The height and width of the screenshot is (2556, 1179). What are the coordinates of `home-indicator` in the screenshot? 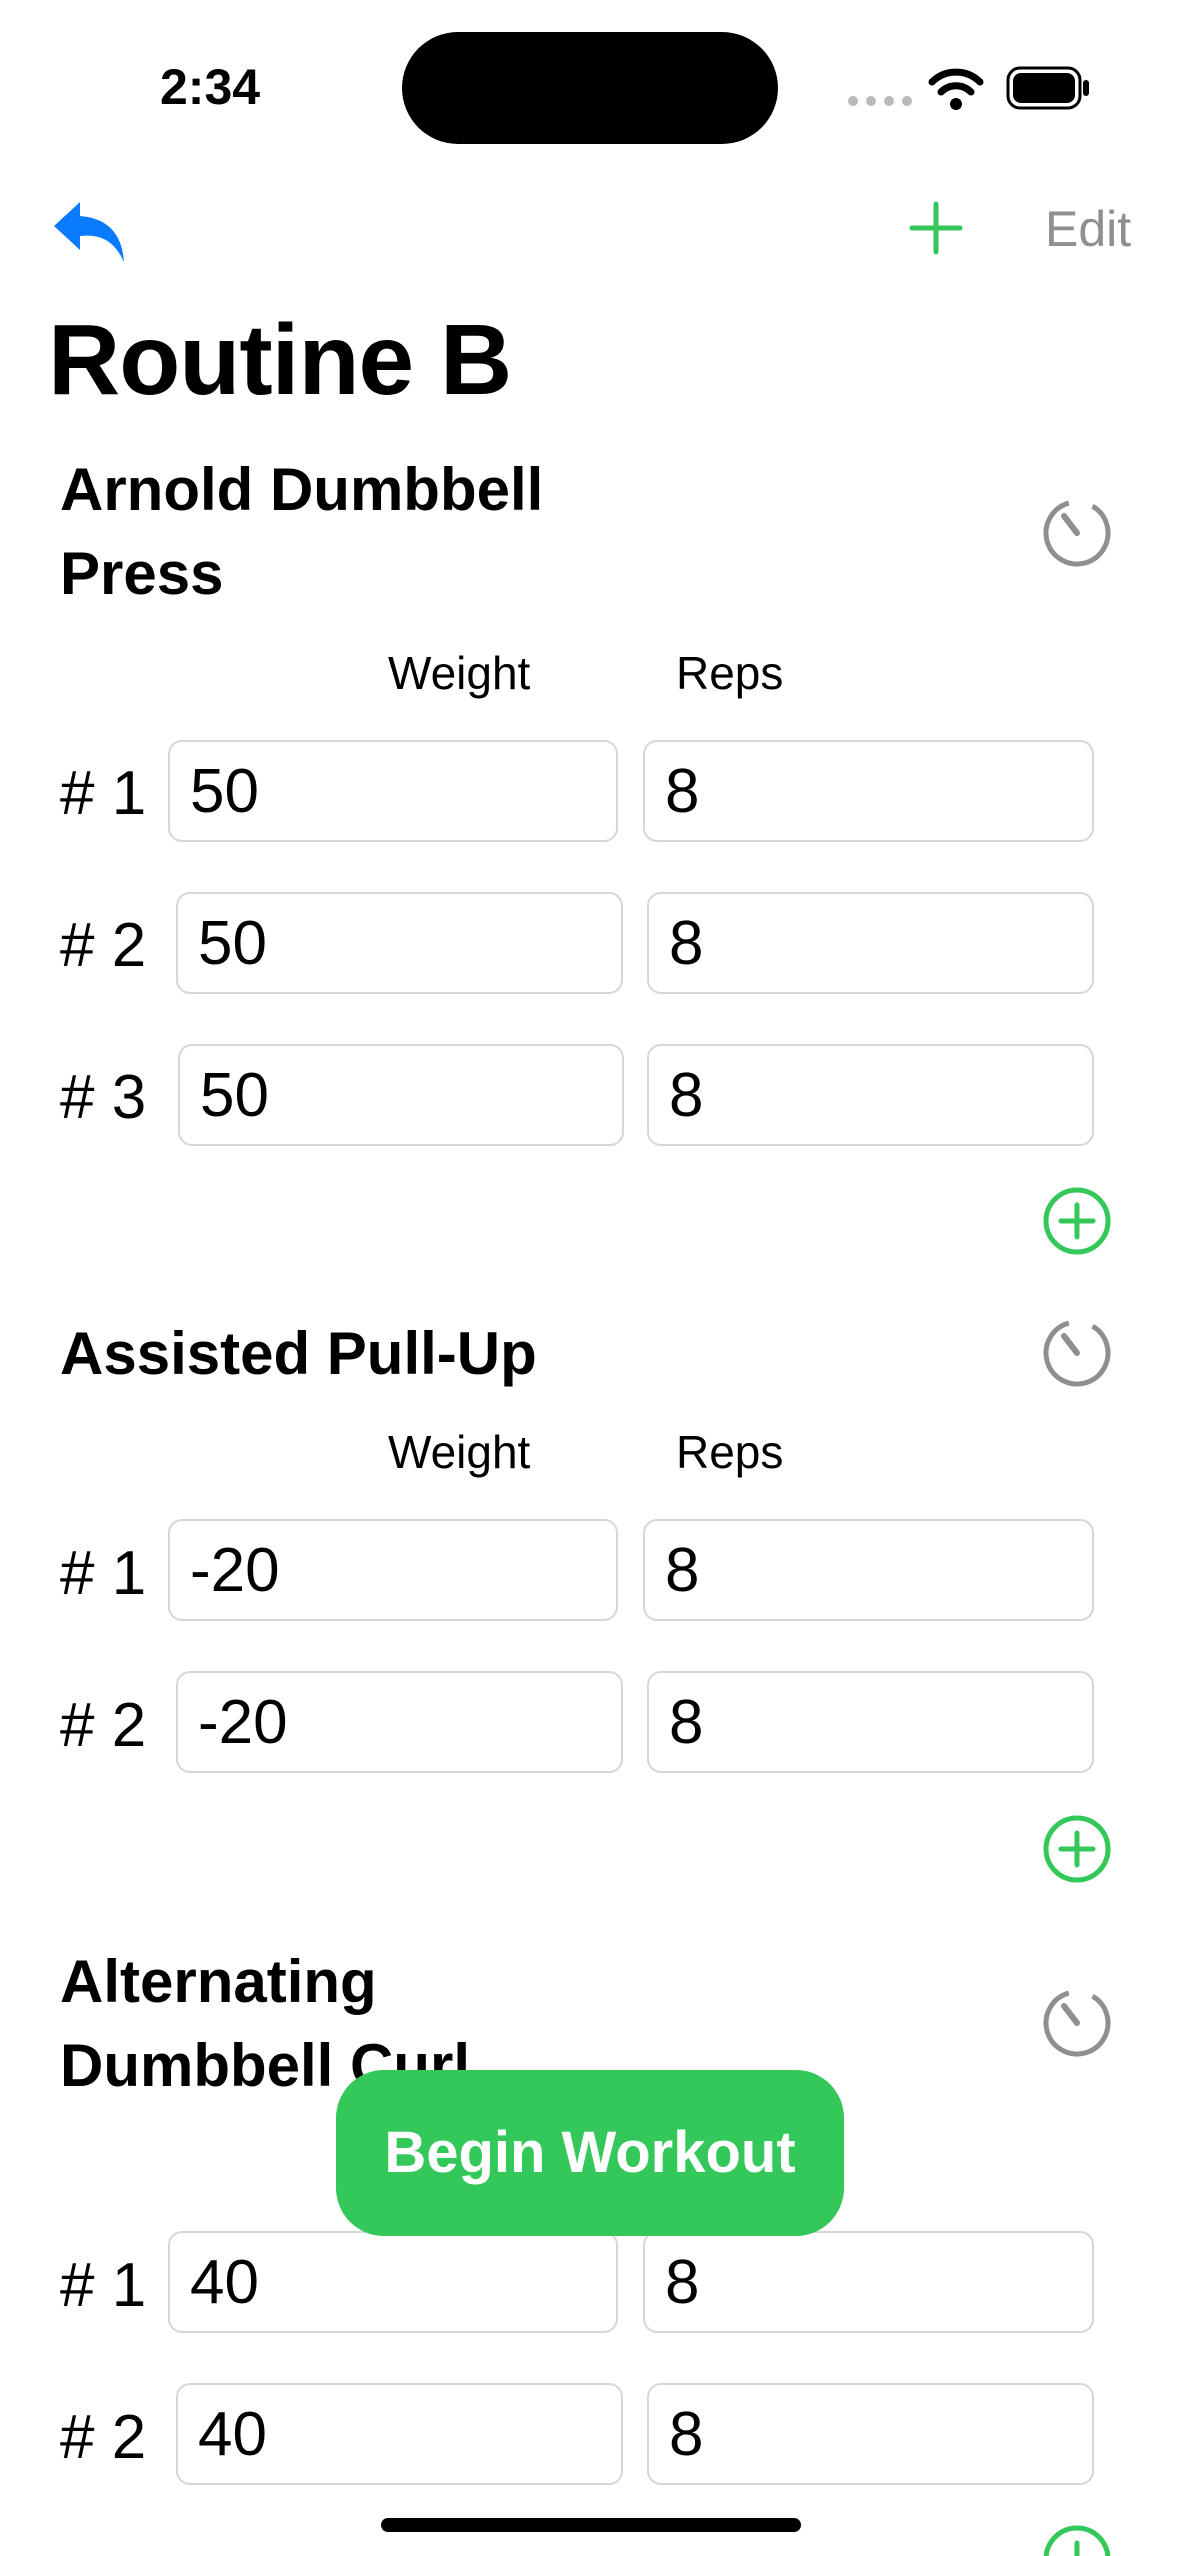 It's located at (591, 2525).